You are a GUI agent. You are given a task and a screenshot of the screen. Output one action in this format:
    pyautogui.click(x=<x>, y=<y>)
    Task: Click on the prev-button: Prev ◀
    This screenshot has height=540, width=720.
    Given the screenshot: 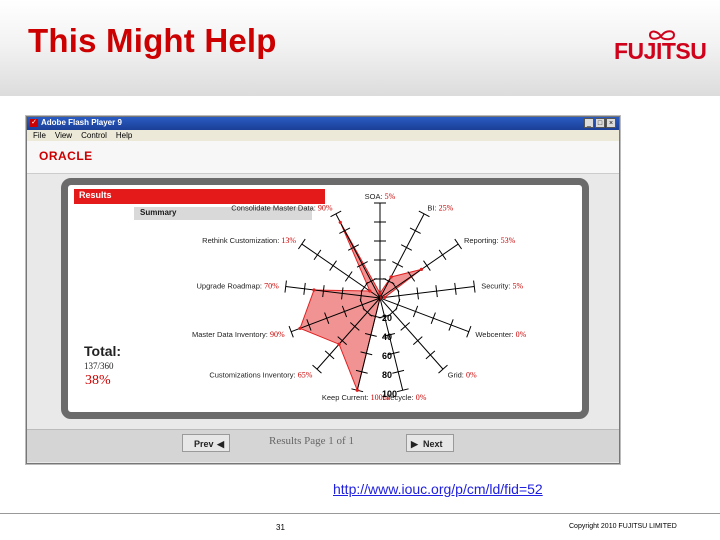 What is the action you would take?
    pyautogui.click(x=206, y=443)
    